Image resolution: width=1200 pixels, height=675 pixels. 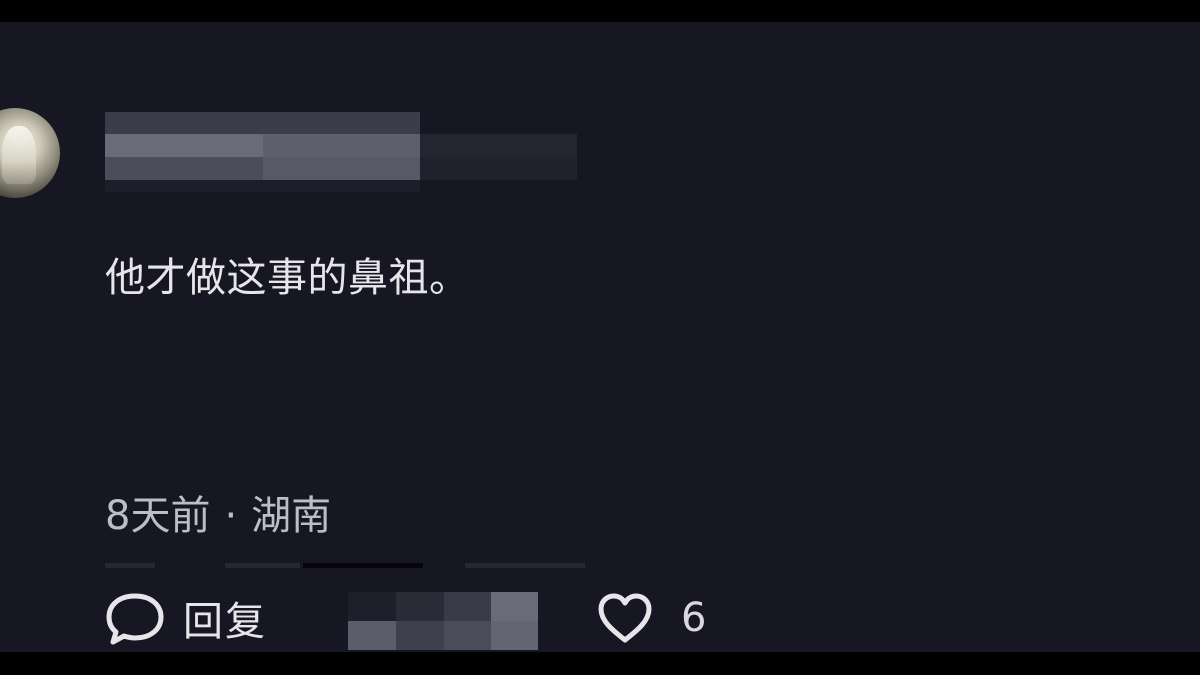 What do you see at coordinates (135, 619) in the screenshot?
I see `chat-bubble-icon` at bounding box center [135, 619].